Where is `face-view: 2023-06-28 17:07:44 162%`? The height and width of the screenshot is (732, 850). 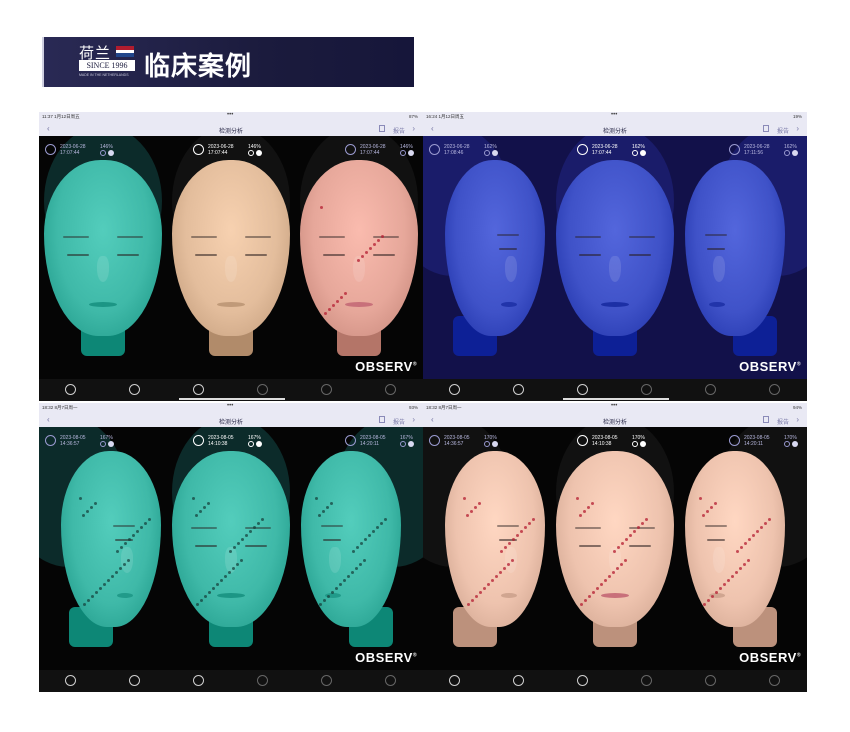 face-view: 2023-06-28 17:07:44 162% is located at coordinates (615, 257).